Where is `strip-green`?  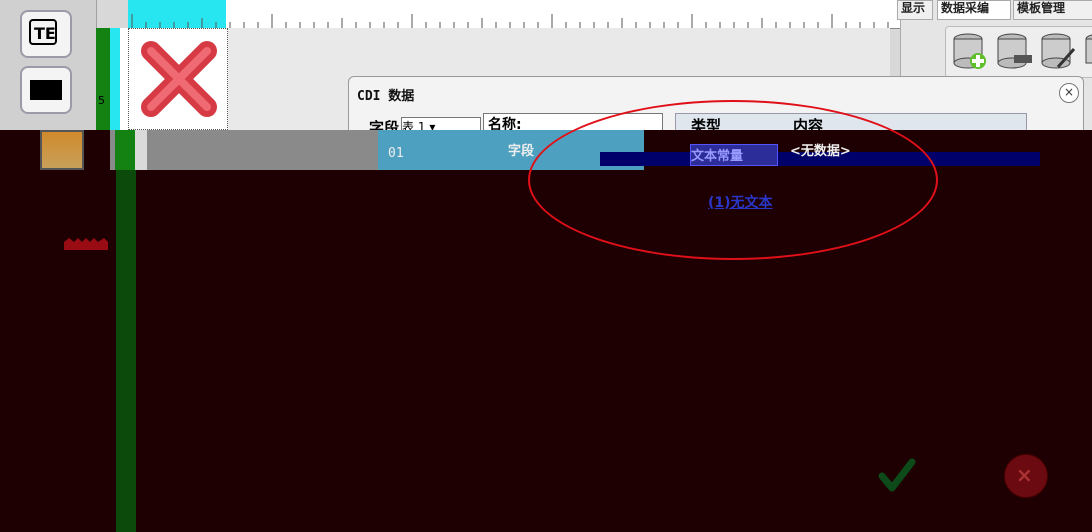 strip-green is located at coordinates (125, 150).